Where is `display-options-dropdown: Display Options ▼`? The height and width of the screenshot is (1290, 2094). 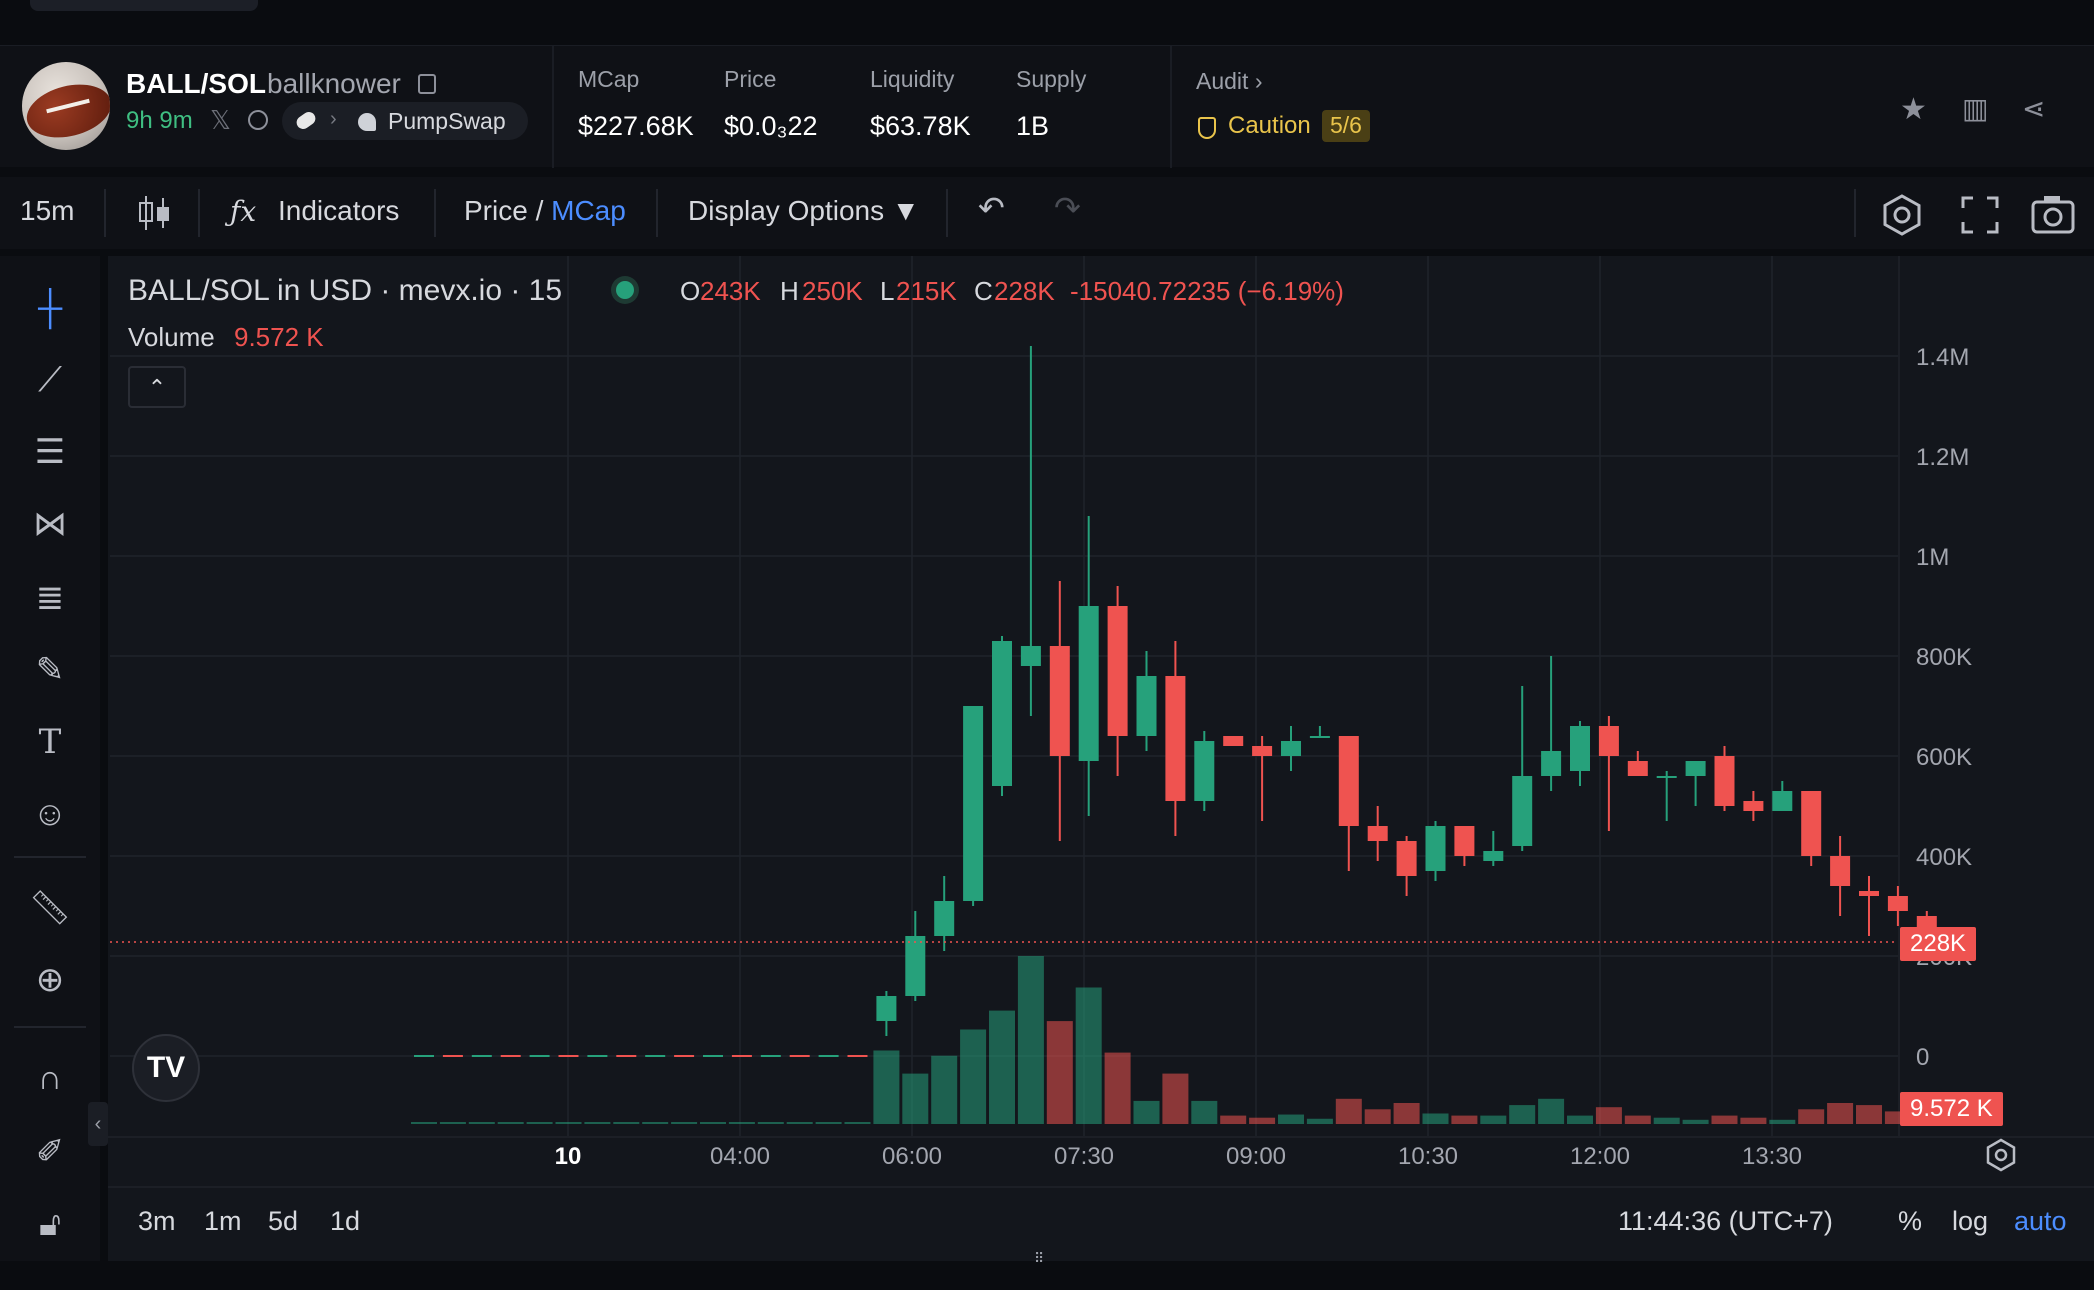 display-options-dropdown: Display Options ▼ is located at coordinates (804, 211).